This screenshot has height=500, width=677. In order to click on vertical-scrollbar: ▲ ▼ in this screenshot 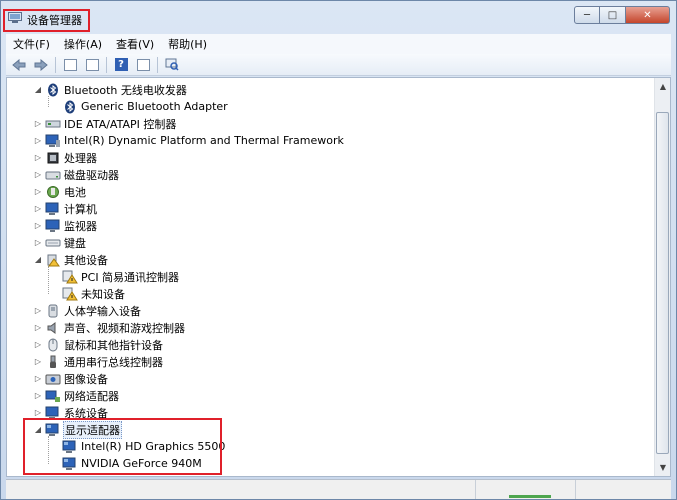, I will do `click(662, 277)`.